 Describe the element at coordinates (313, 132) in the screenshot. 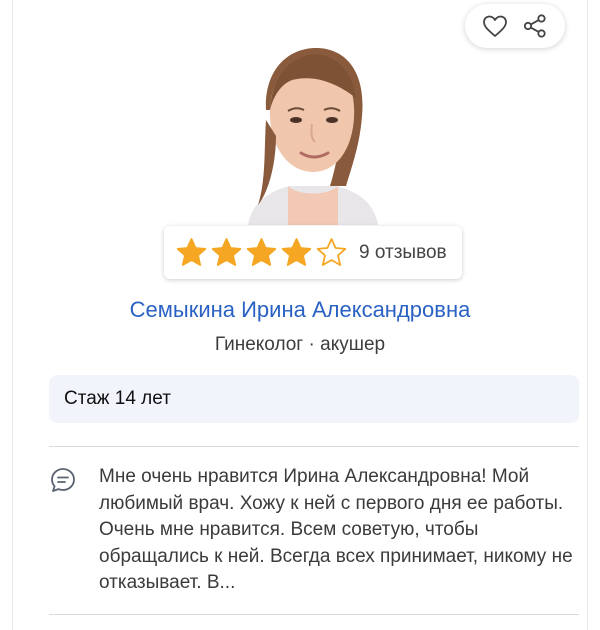

I see `doctor-photo` at that location.